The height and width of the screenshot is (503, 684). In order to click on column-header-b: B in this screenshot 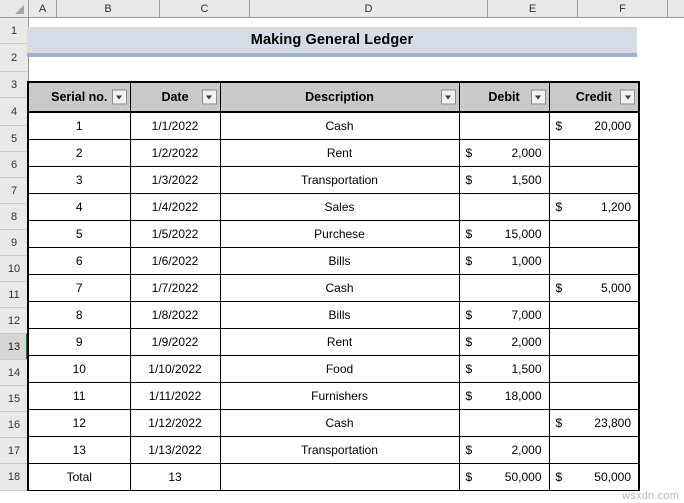, I will do `click(108, 8)`.